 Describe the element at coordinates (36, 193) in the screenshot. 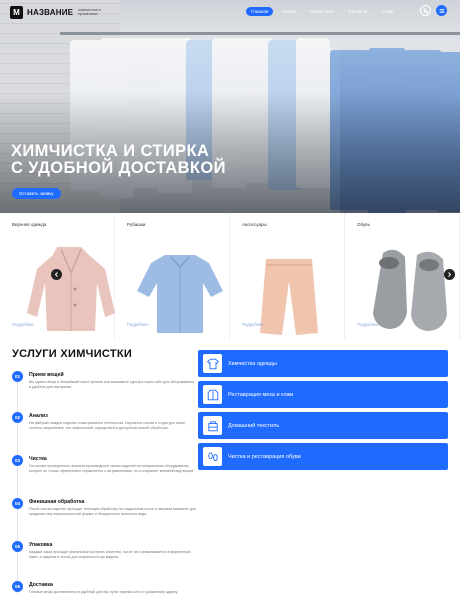

I see `request-button: Оставить заявку` at that location.